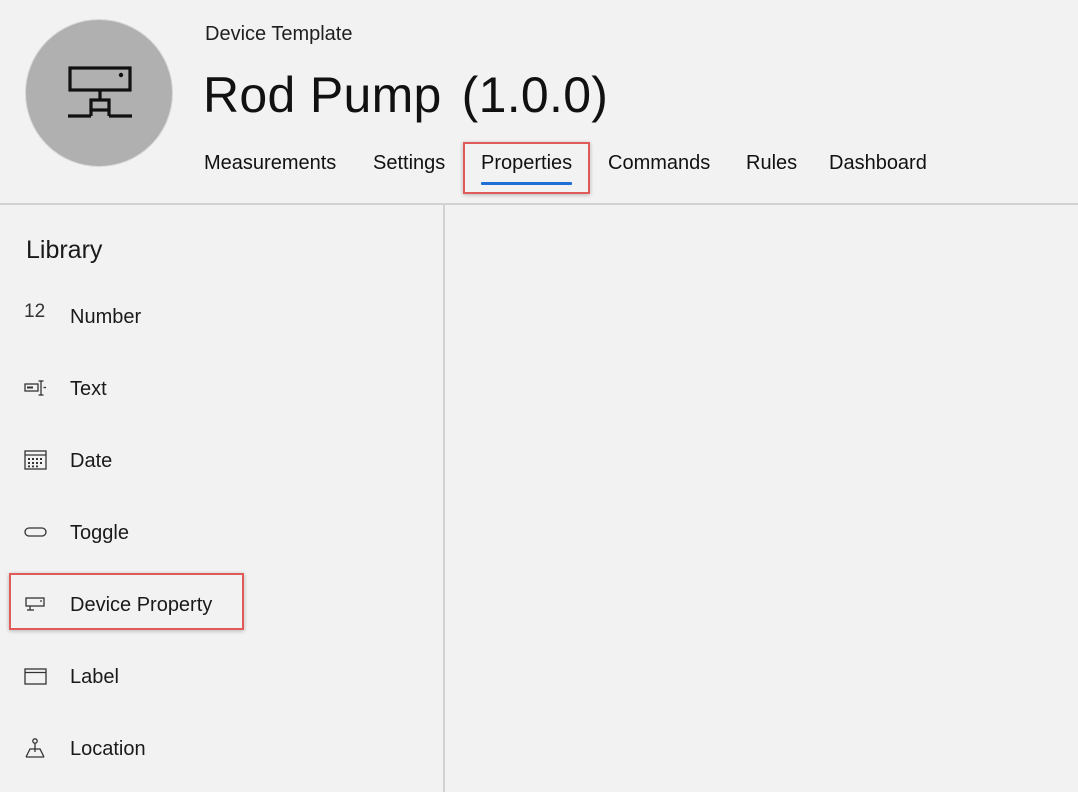  What do you see at coordinates (36, 604) in the screenshot?
I see `device-property-icon` at bounding box center [36, 604].